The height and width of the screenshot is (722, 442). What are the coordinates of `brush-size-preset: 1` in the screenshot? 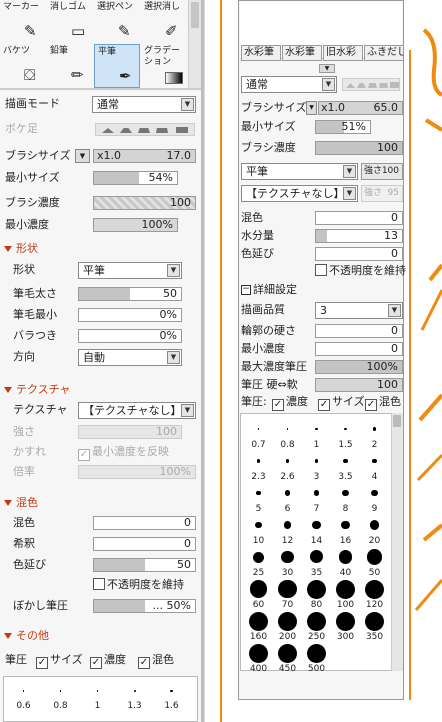 It's located at (316, 434).